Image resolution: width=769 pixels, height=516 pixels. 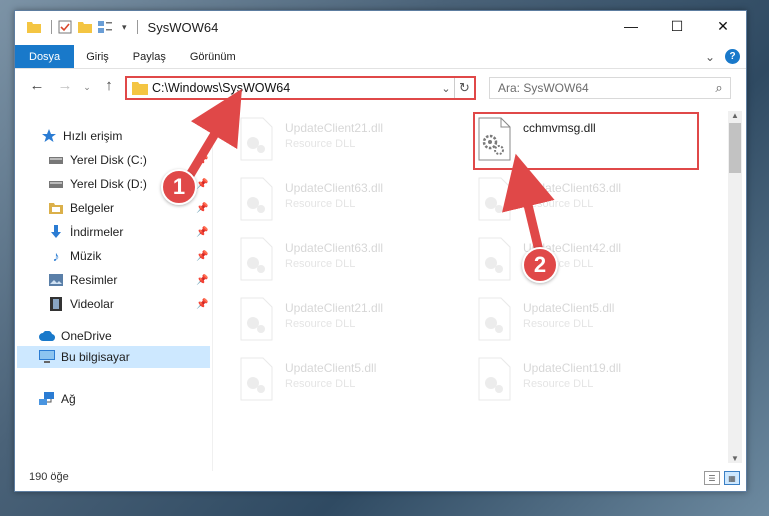 I want to click on ribbon-tabs: Dosya Giriş Paylaş Görünüm ⌄ ?, so click(x=380, y=57).